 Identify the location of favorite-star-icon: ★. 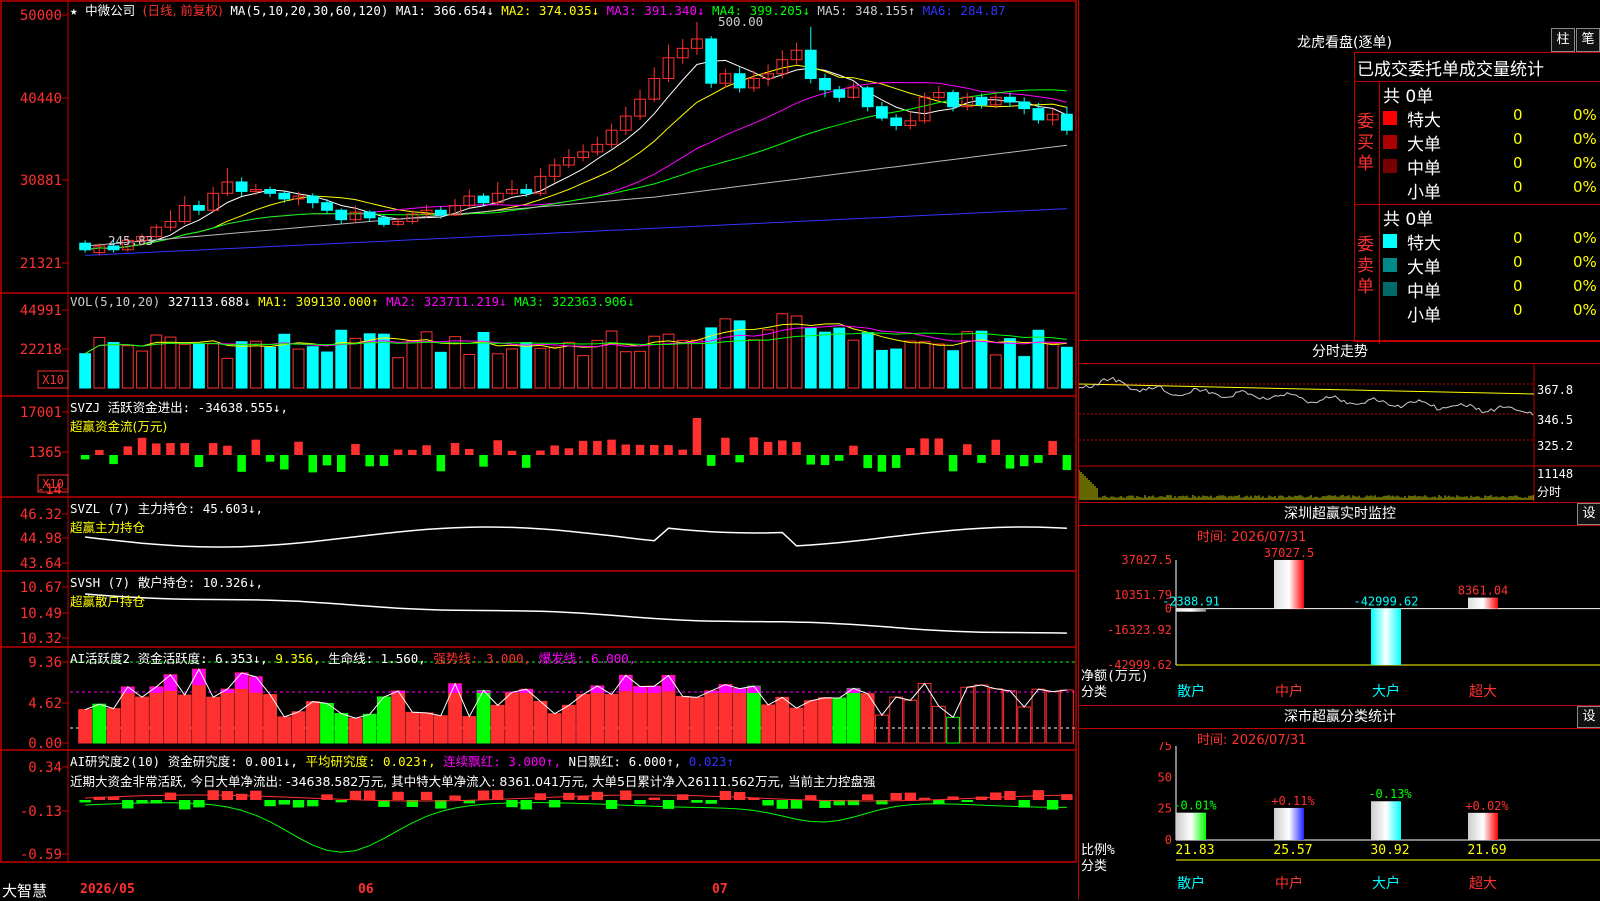
(74, 10).